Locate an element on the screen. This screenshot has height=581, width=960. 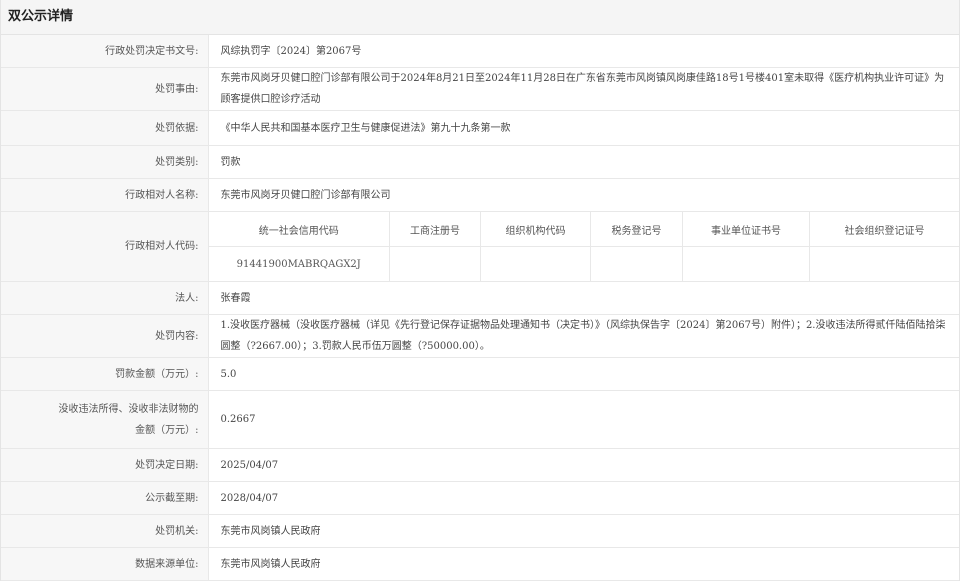
content-label: 处罚内容: is located at coordinates (105, 336).